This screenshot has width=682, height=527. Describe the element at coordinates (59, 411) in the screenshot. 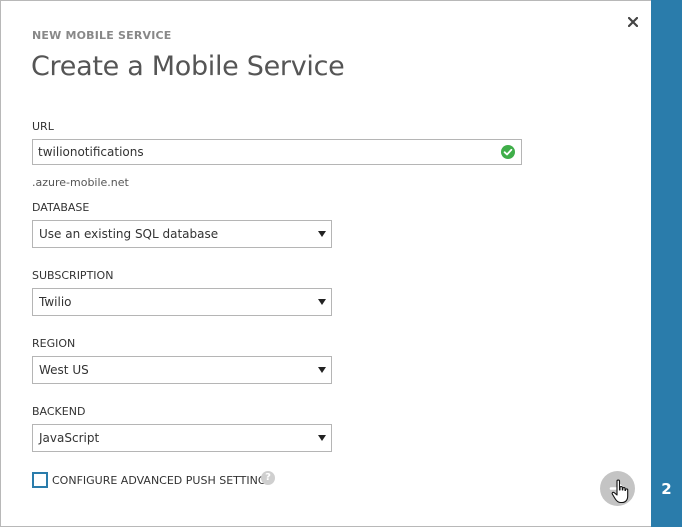

I see `backend-label: BACKEND` at that location.